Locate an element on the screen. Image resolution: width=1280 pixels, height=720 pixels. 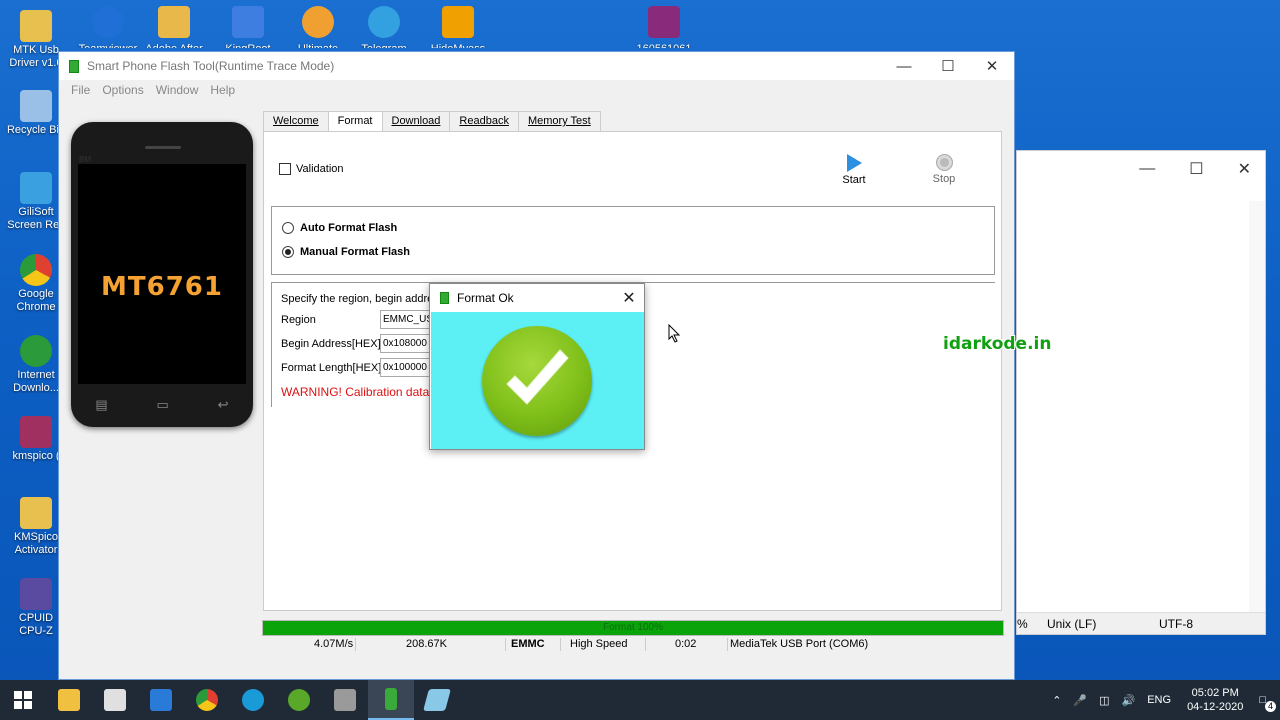
minimize-button: — is located at coordinates (904, 66).